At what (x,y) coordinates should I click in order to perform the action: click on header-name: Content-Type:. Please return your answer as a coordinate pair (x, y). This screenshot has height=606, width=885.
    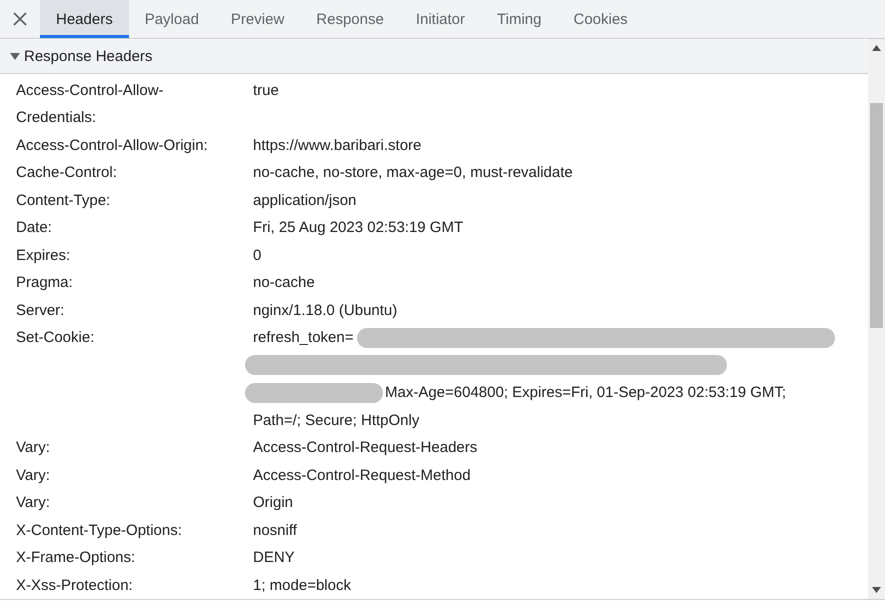
    Looking at the image, I should click on (63, 200).